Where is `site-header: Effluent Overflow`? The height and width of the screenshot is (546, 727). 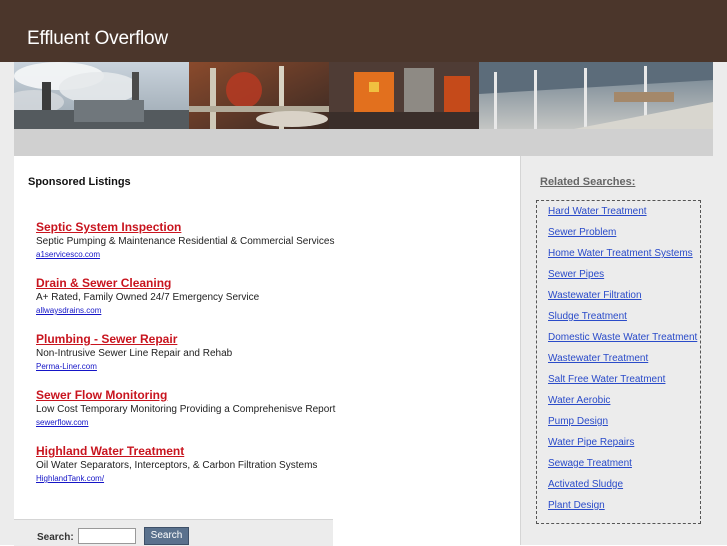 site-header: Effluent Overflow is located at coordinates (363, 31).